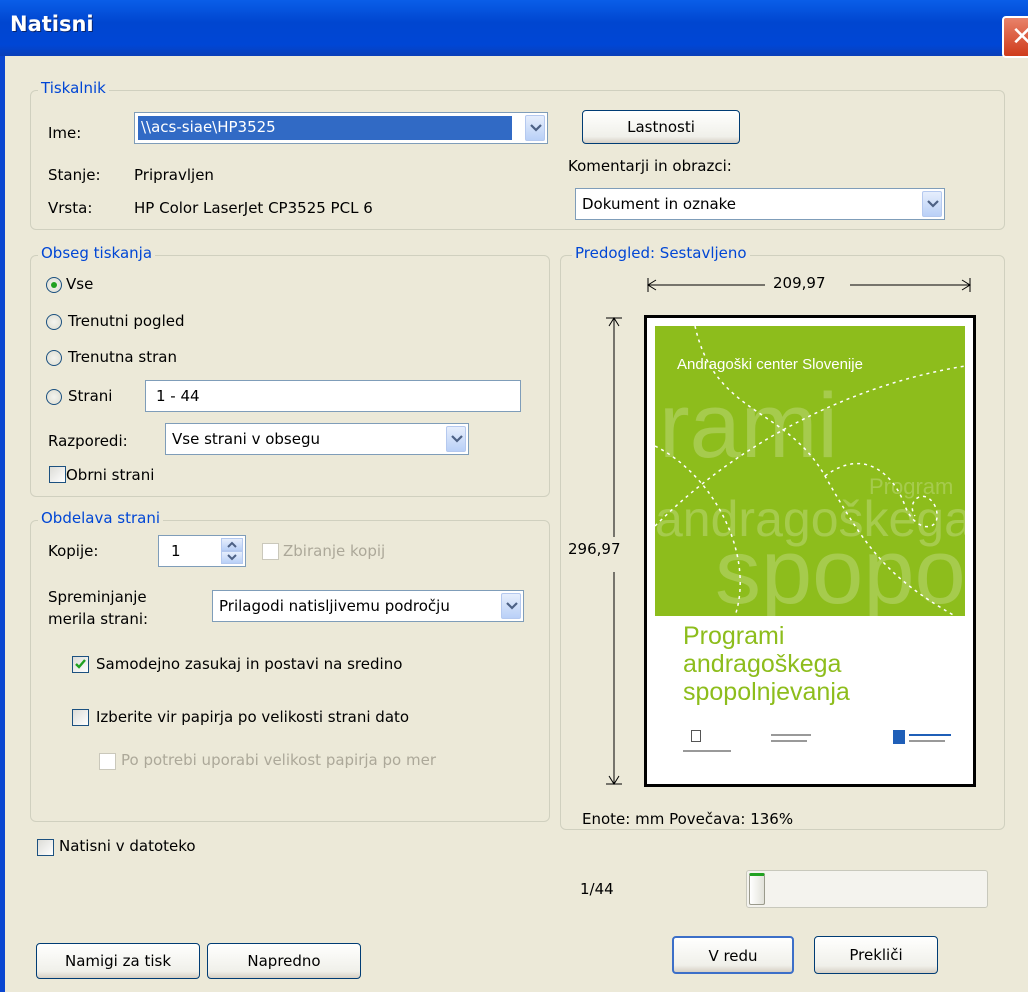  Describe the element at coordinates (79, 284) in the screenshot. I see `range-all-label: Vse` at that location.